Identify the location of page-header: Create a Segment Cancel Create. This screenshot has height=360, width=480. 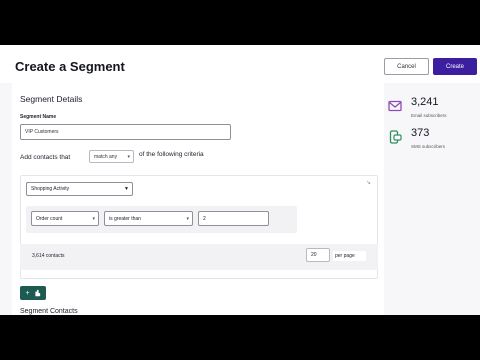
(240, 64).